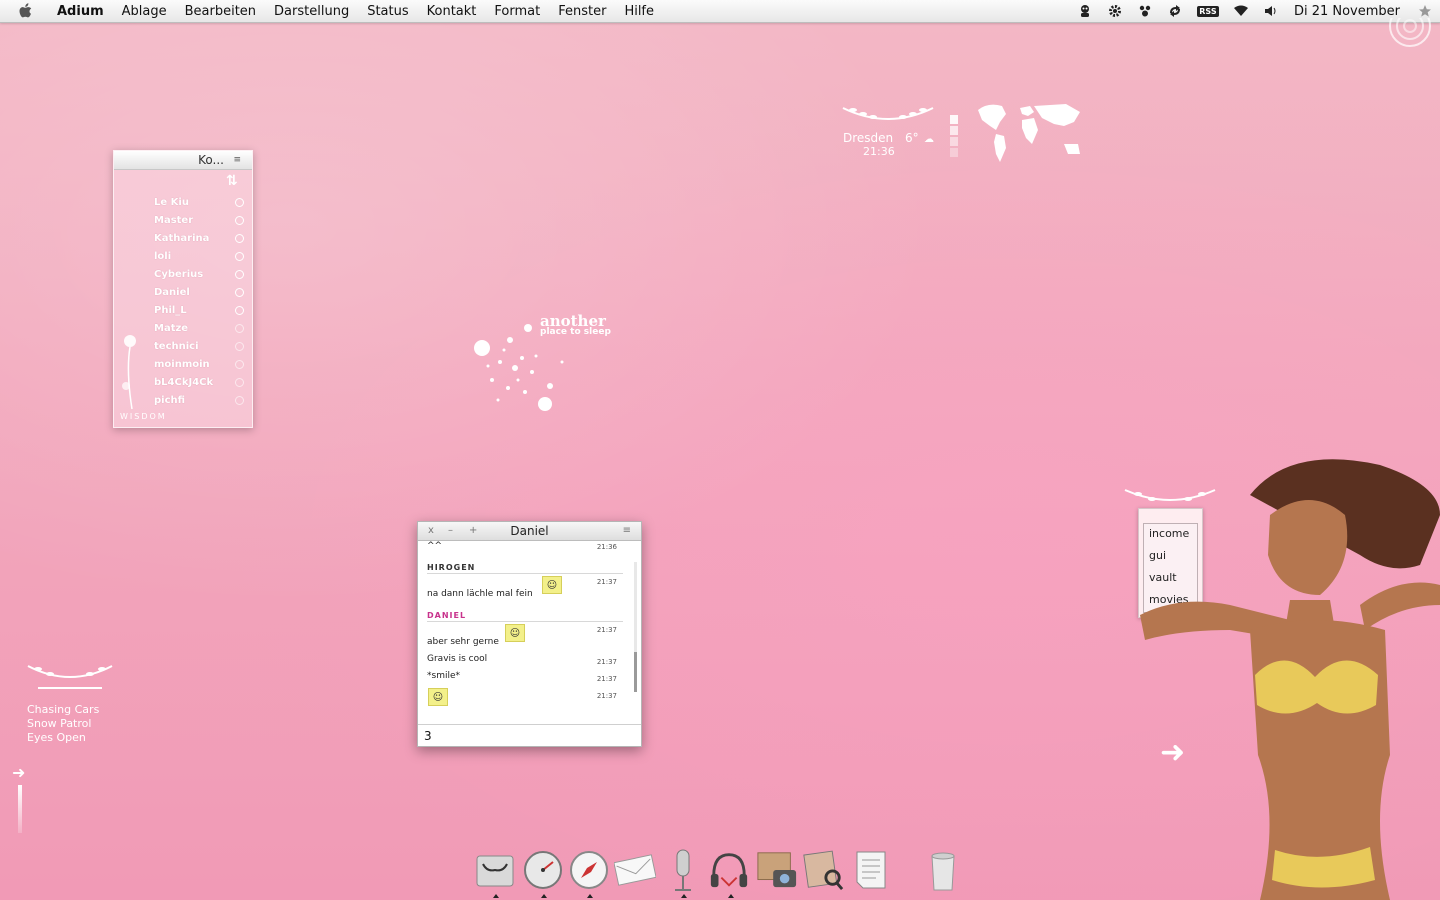 The width and height of the screenshot is (1440, 900). Describe the element at coordinates (1145, 11) in the screenshot. I see `paw-icon` at that location.